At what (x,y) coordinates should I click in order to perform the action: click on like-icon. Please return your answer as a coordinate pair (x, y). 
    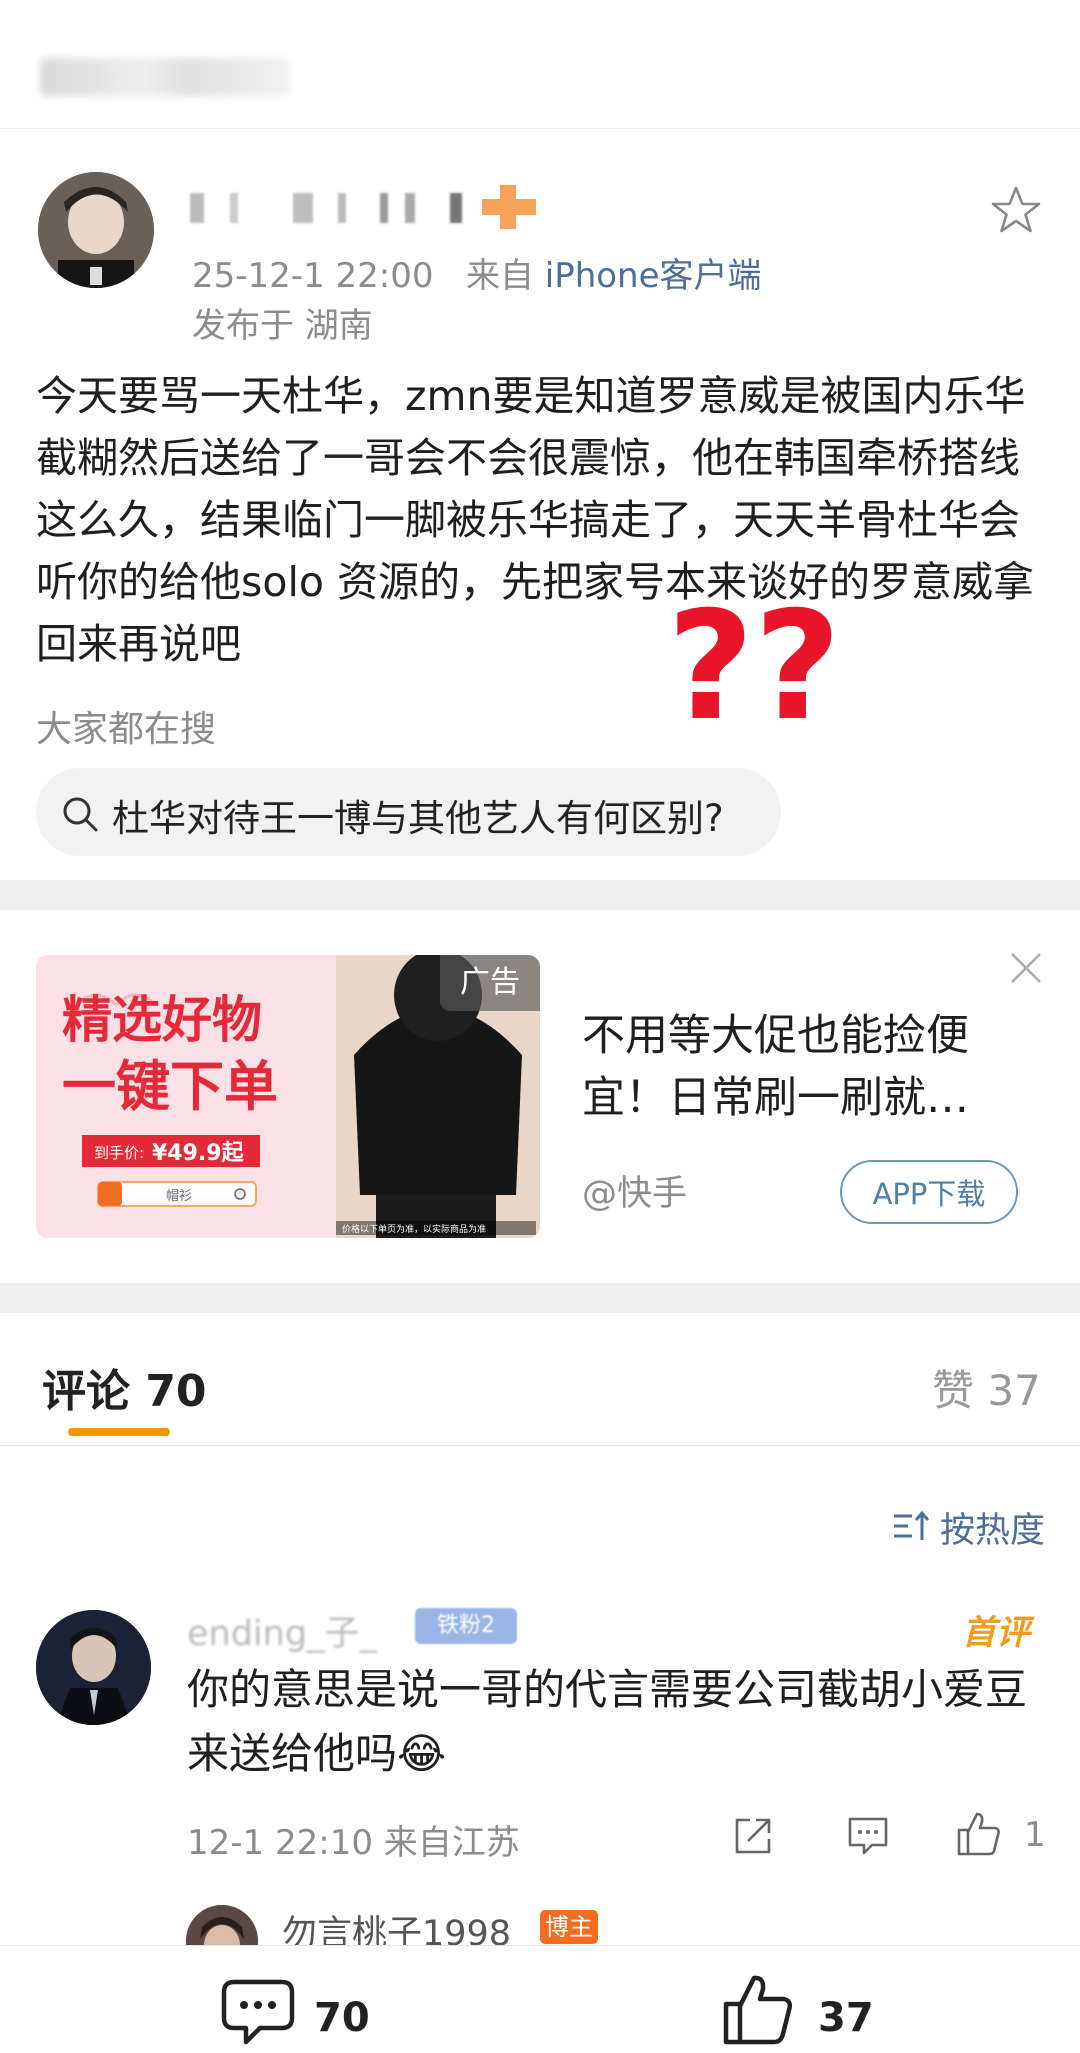
    Looking at the image, I should click on (758, 2009).